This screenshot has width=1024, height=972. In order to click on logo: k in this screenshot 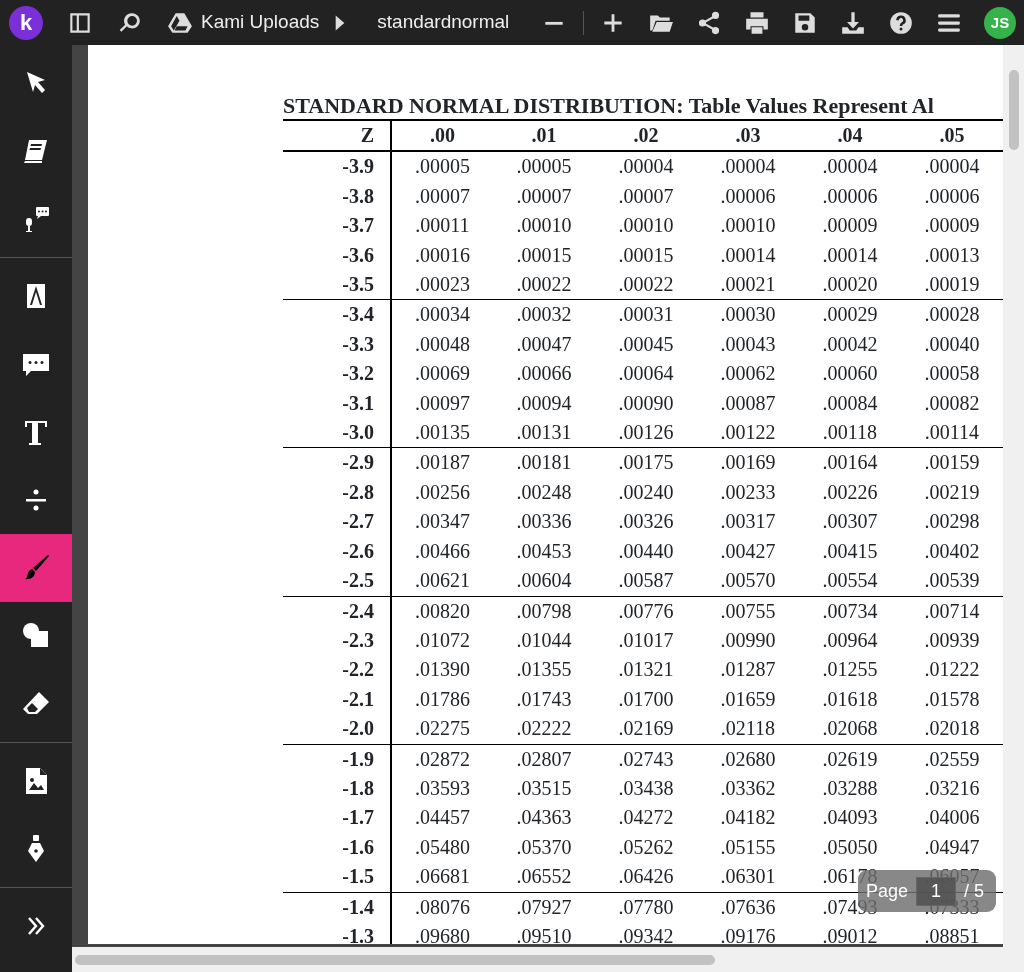, I will do `click(26, 22)`.